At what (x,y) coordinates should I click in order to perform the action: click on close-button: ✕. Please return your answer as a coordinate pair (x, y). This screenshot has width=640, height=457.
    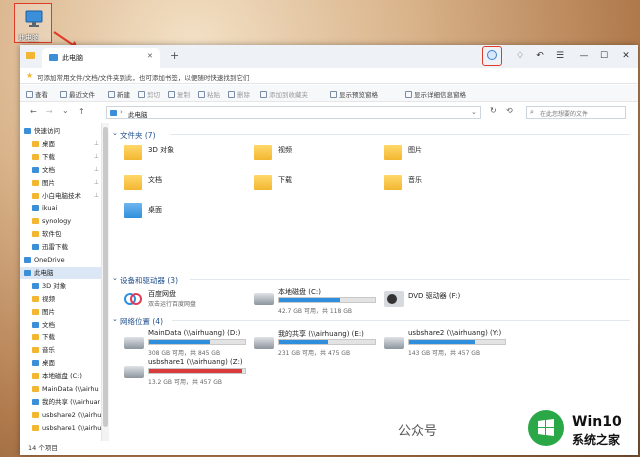
    Looking at the image, I should click on (626, 56).